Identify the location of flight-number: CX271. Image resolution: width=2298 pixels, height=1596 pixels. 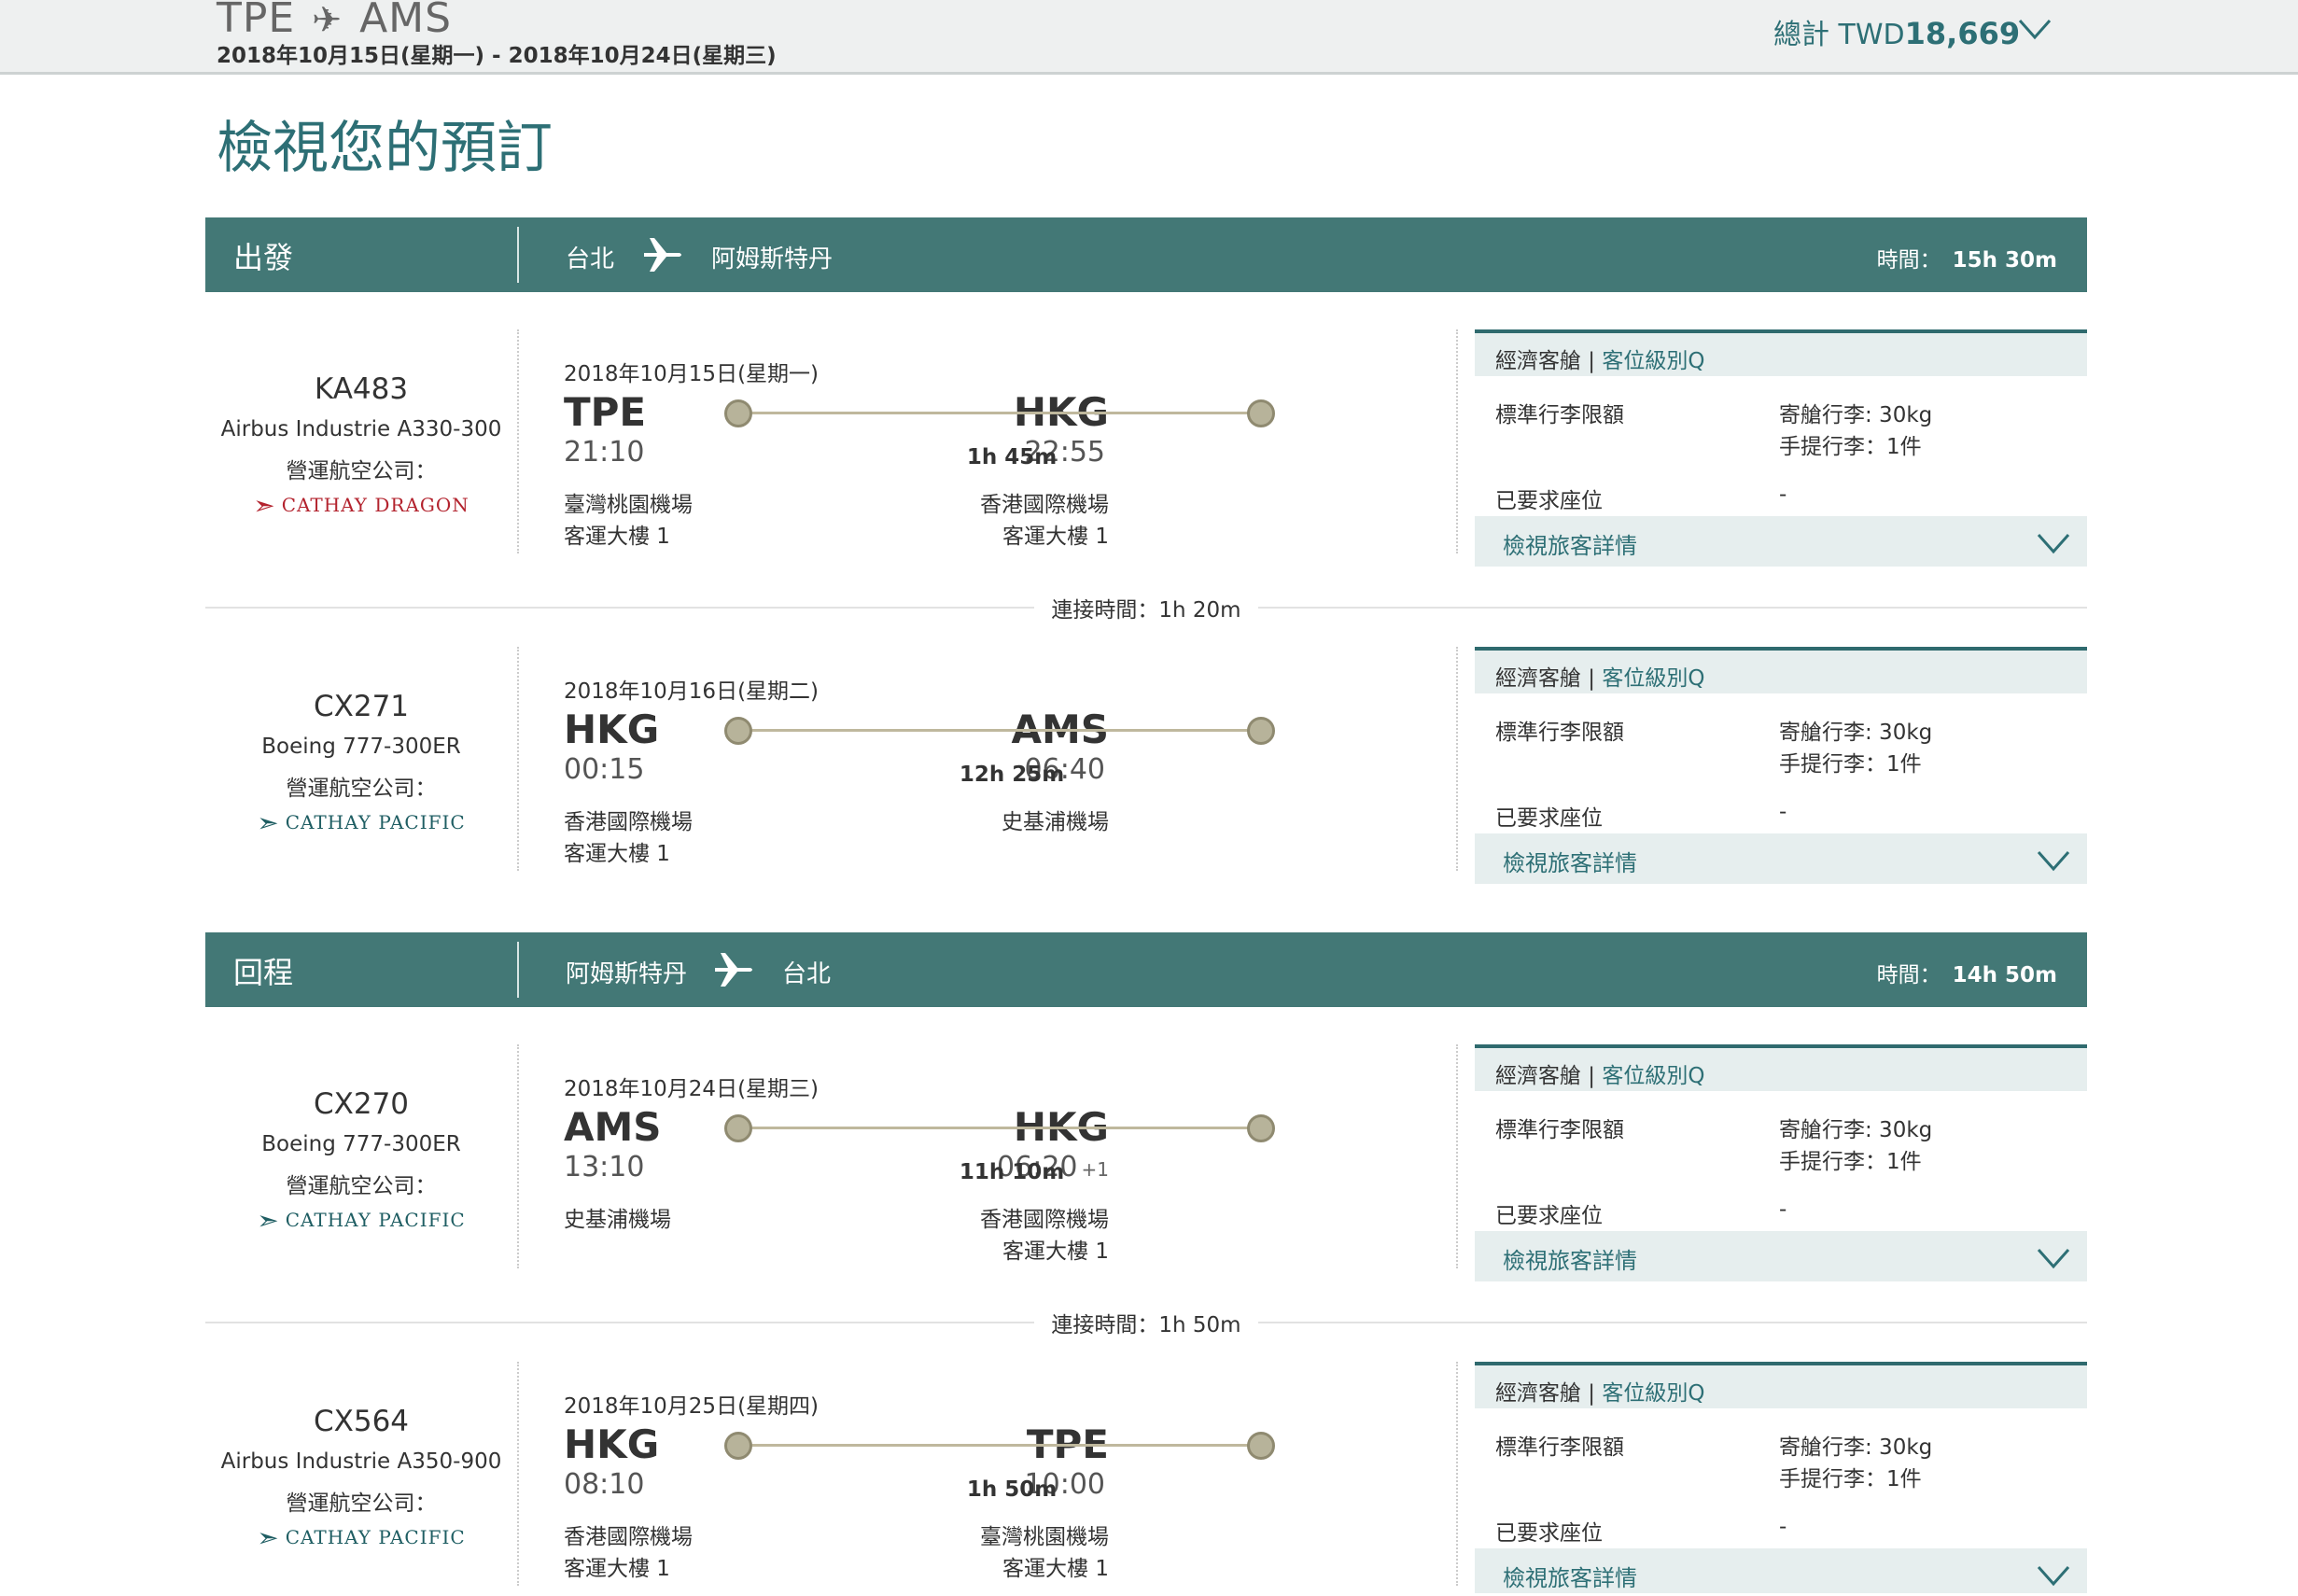
(361, 706).